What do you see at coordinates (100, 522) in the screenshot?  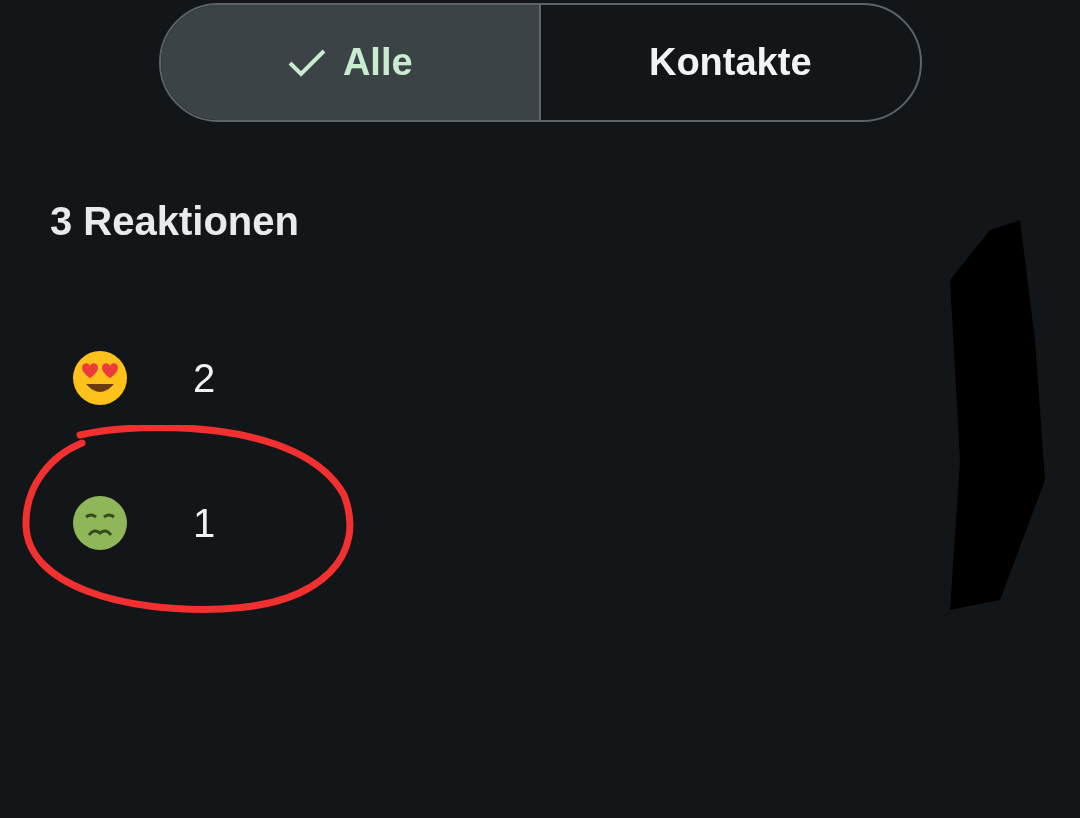 I see `nauseated-emoji-icon` at bounding box center [100, 522].